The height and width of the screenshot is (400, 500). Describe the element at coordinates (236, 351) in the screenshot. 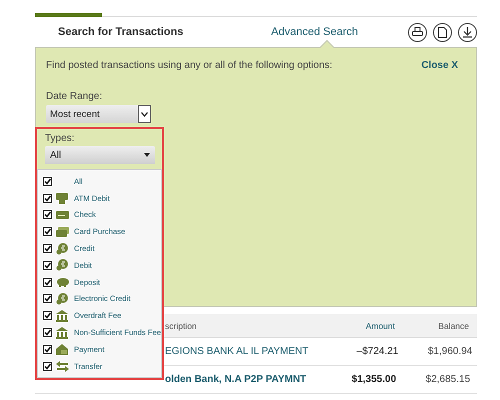

I see `description-cell: EGIONS BANK AL IL PAYMENT` at that location.